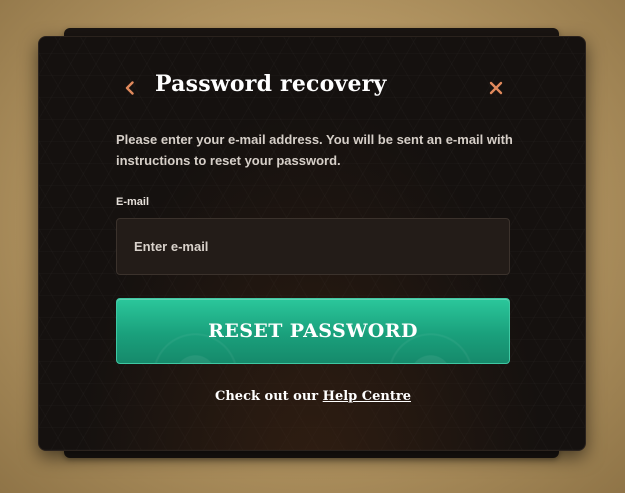 The image size is (625, 493). What do you see at coordinates (133, 202) in the screenshot?
I see `email-label: E-mail` at bounding box center [133, 202].